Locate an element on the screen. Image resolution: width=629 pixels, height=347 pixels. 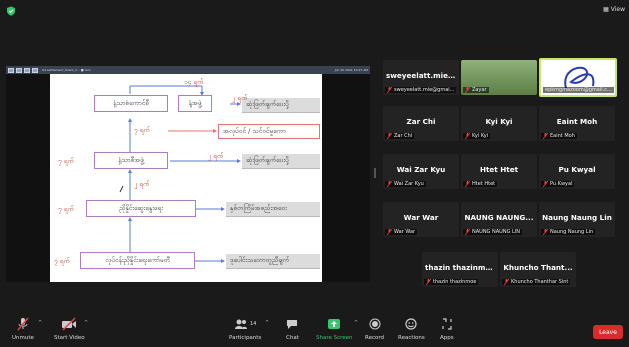
shared-window-title: U2 settlement_talent_d... ■ rem is located at coordinates (66, 70).